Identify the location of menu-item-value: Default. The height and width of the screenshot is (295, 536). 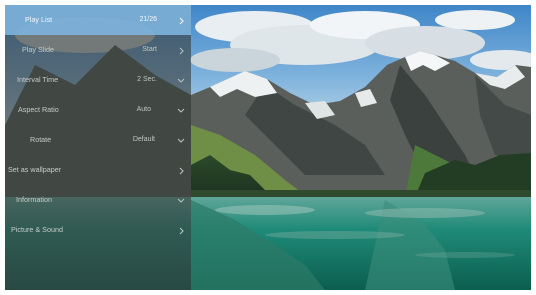
(143, 139).